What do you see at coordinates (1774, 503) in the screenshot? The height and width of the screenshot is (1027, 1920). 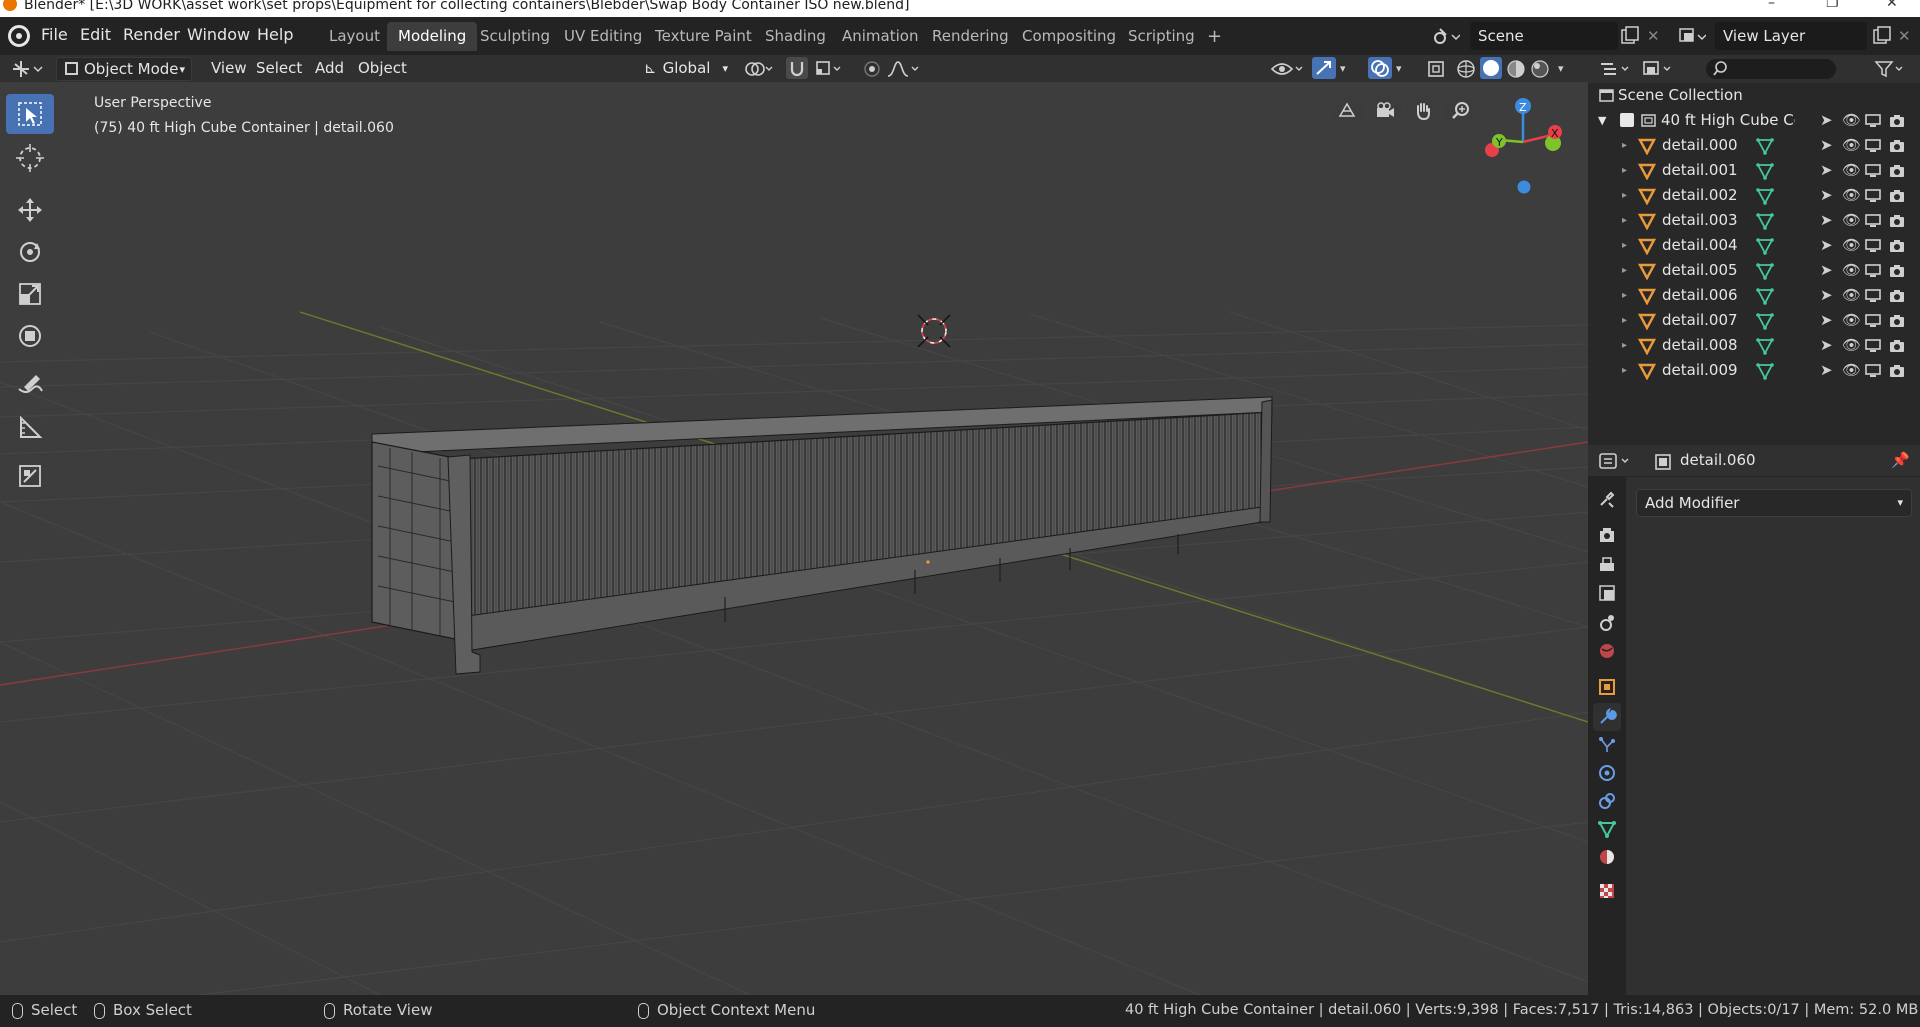 I see `add-modifier-dropdown: Add Modifier ▾` at bounding box center [1774, 503].